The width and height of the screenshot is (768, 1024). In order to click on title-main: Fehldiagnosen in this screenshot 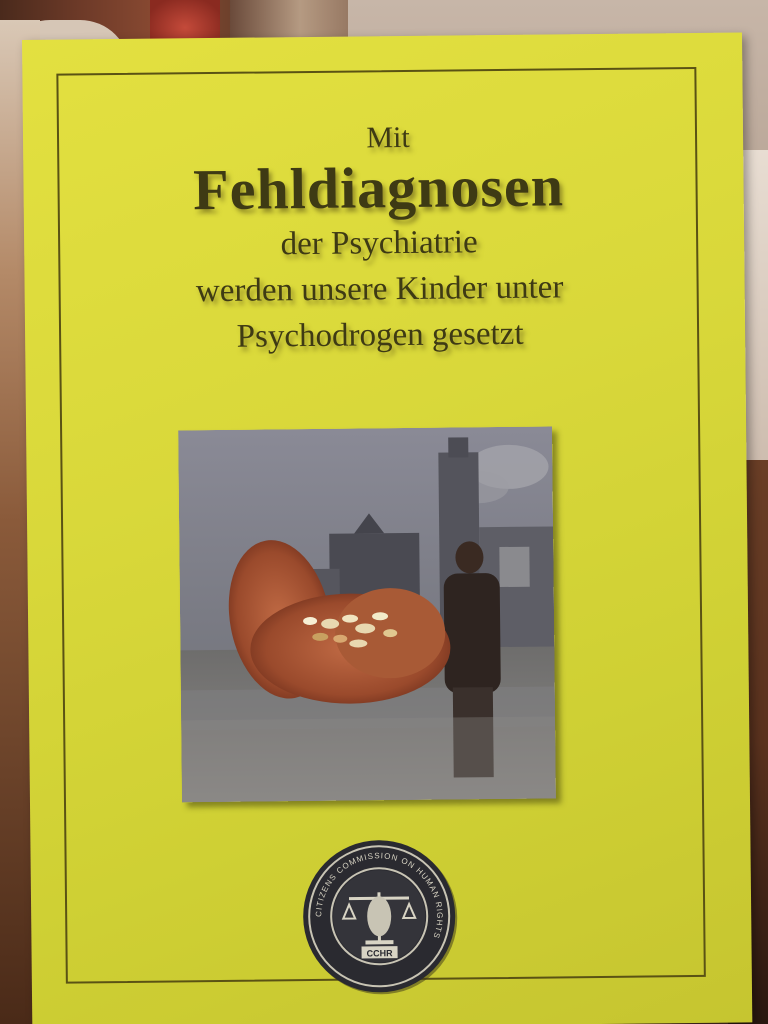, I will do `click(378, 188)`.